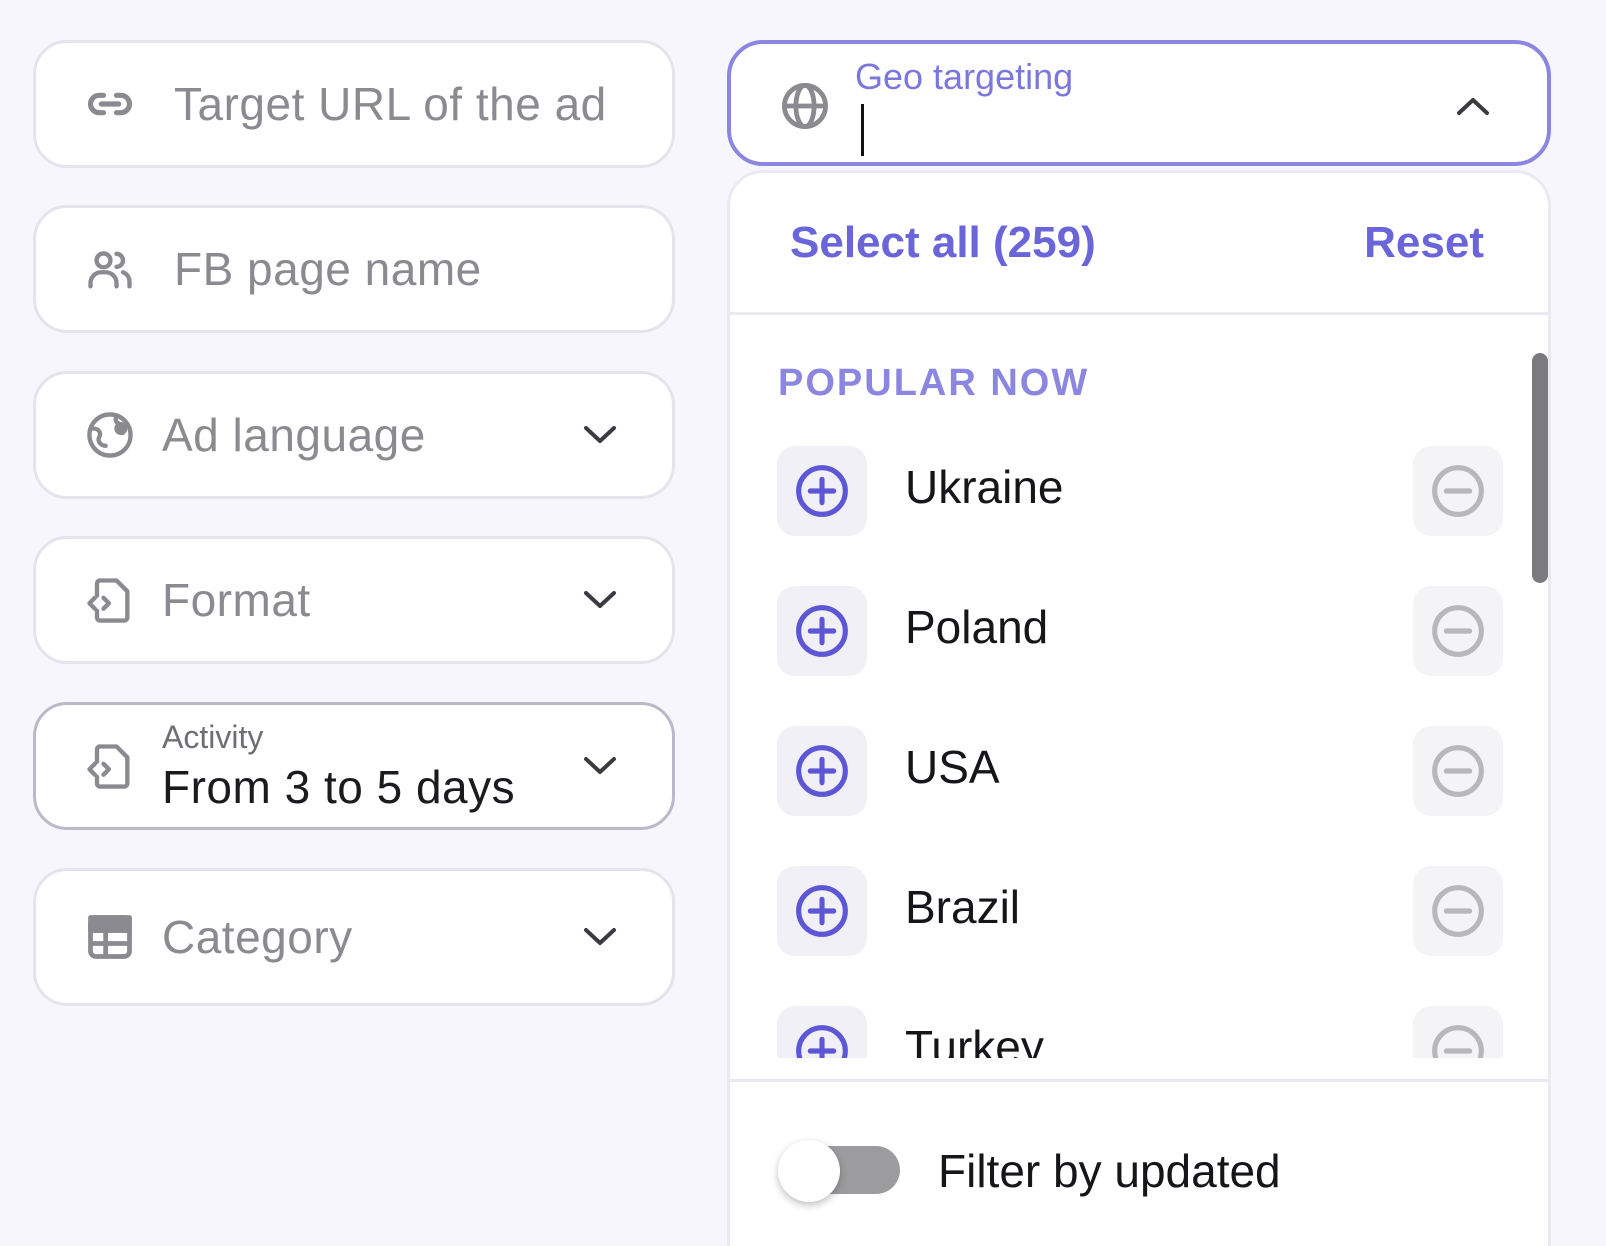 This screenshot has width=1606, height=1246. I want to click on link-icon, so click(110, 104).